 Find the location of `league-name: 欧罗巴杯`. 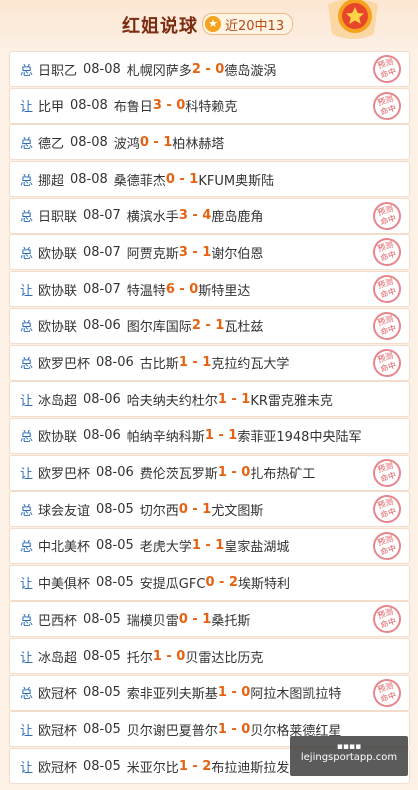

league-name: 欧罗巴杯 is located at coordinates (64, 475).